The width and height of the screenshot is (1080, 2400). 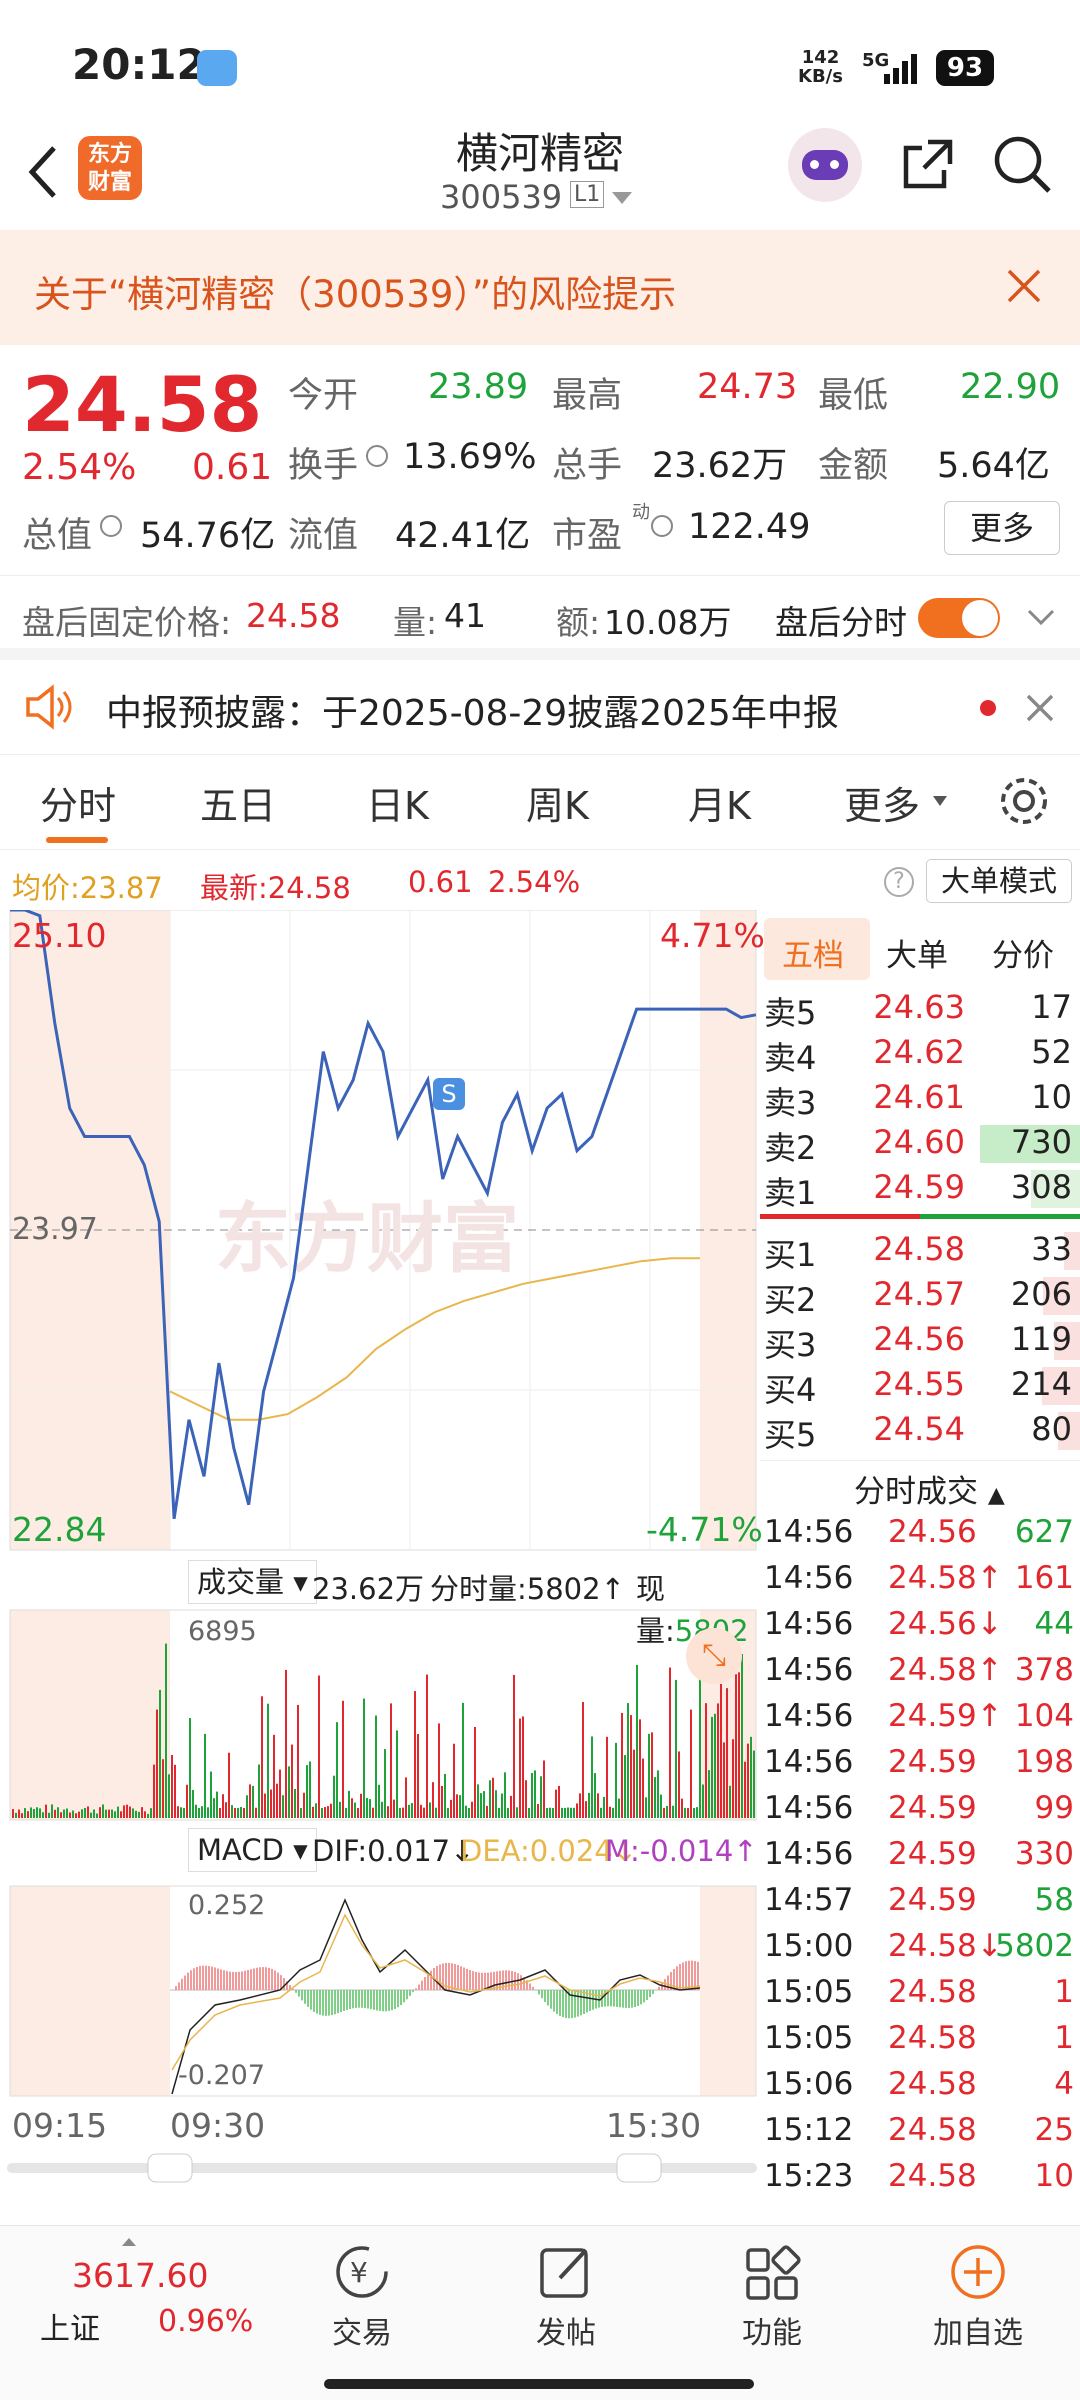 I want to click on settings-gear-icon, so click(x=1024, y=801).